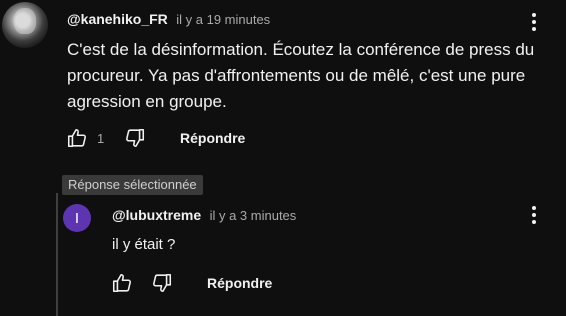  Describe the element at coordinates (239, 283) in the screenshot. I see `reply-reply-button: Répondre` at that location.